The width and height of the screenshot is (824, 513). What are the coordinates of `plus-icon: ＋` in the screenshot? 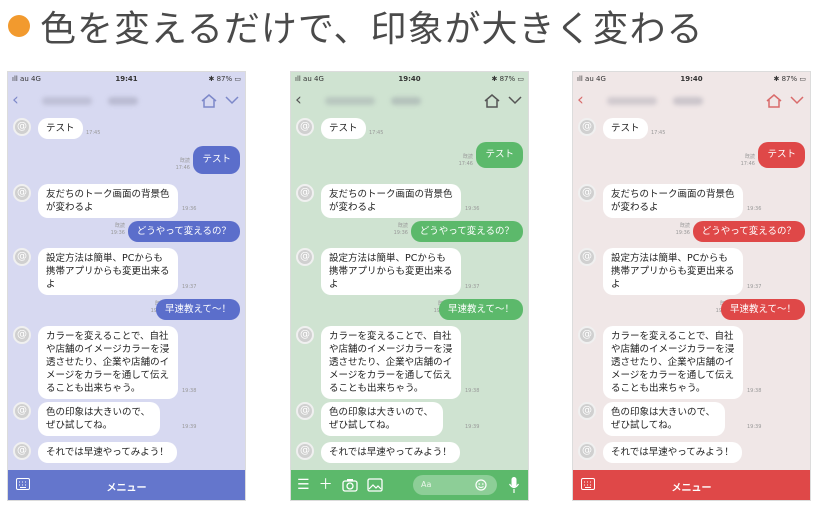 It's located at (326, 485).